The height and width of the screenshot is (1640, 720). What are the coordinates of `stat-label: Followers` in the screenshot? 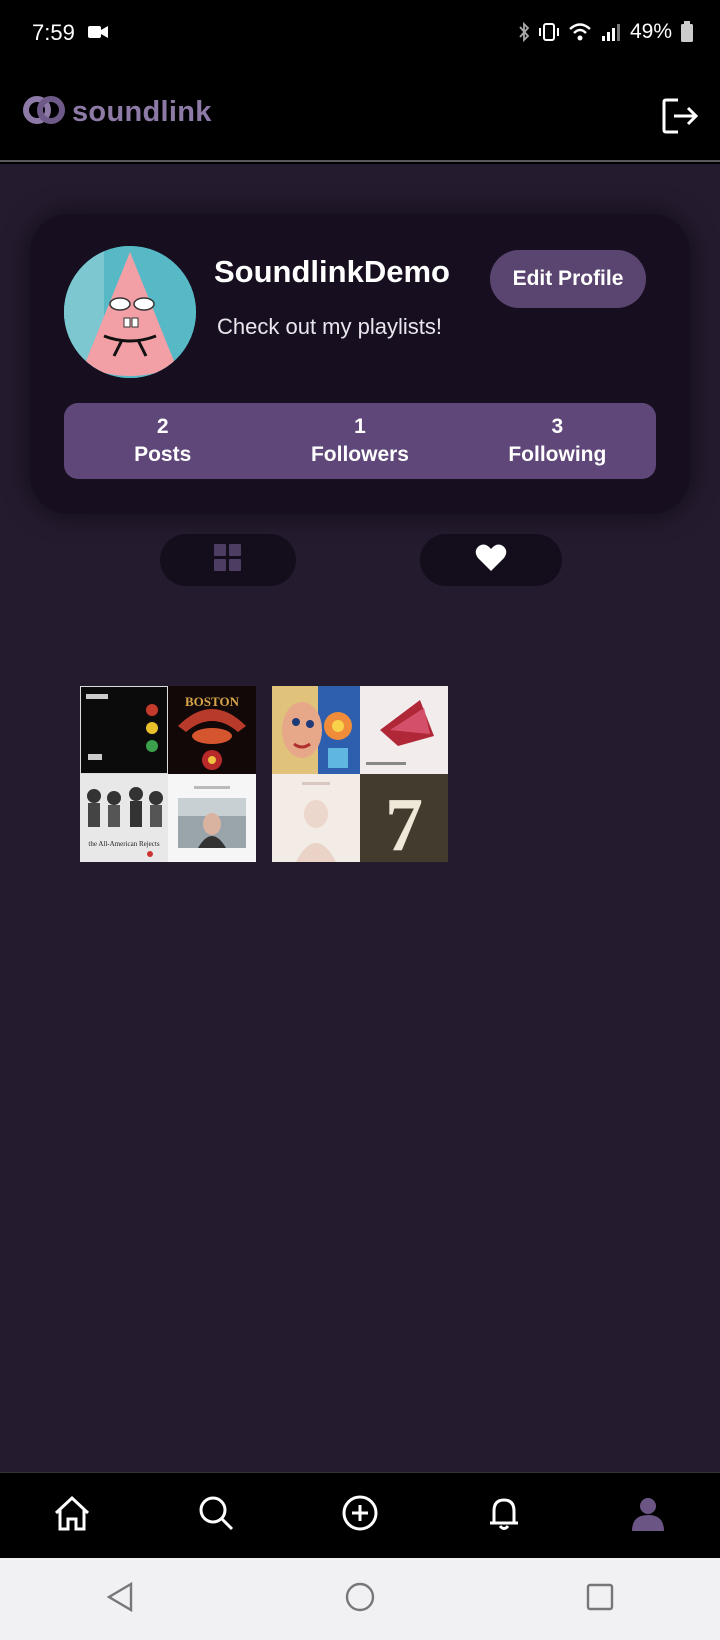 It's located at (359, 454).